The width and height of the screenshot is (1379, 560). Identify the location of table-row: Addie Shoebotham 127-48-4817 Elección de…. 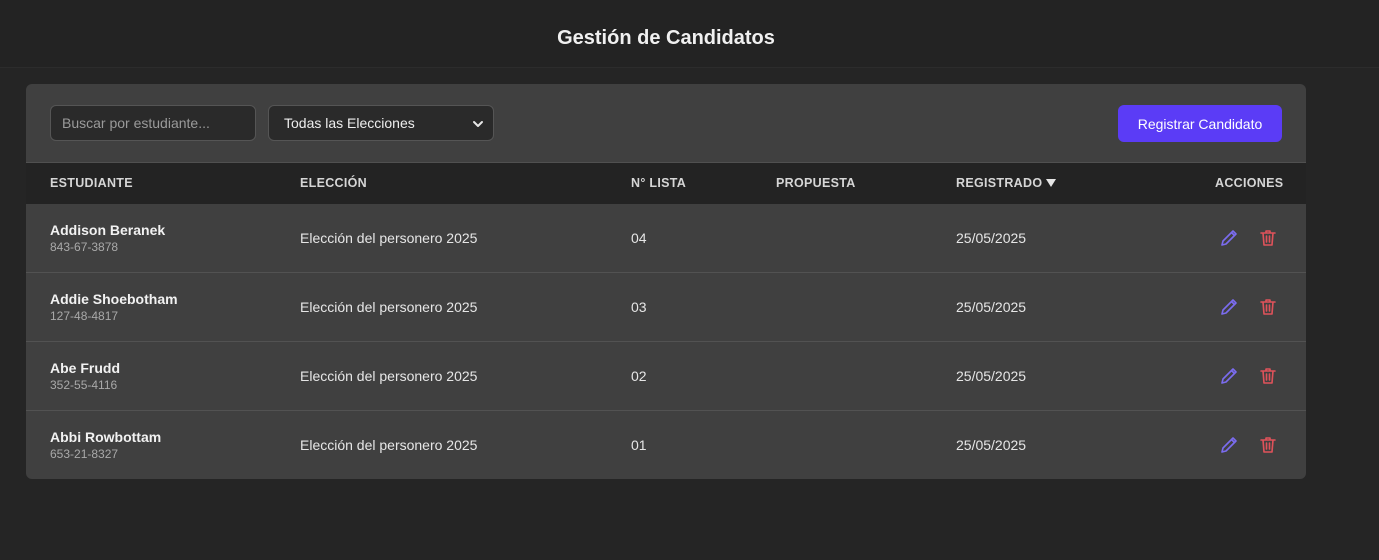
(666, 307).